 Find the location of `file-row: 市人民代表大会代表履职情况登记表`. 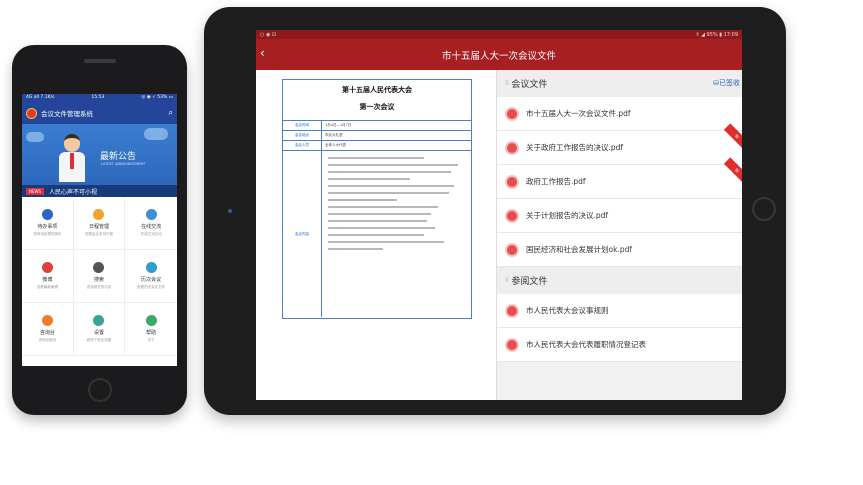

file-row: 市人民代表大会代表履职情况登记表 is located at coordinates (619, 345).